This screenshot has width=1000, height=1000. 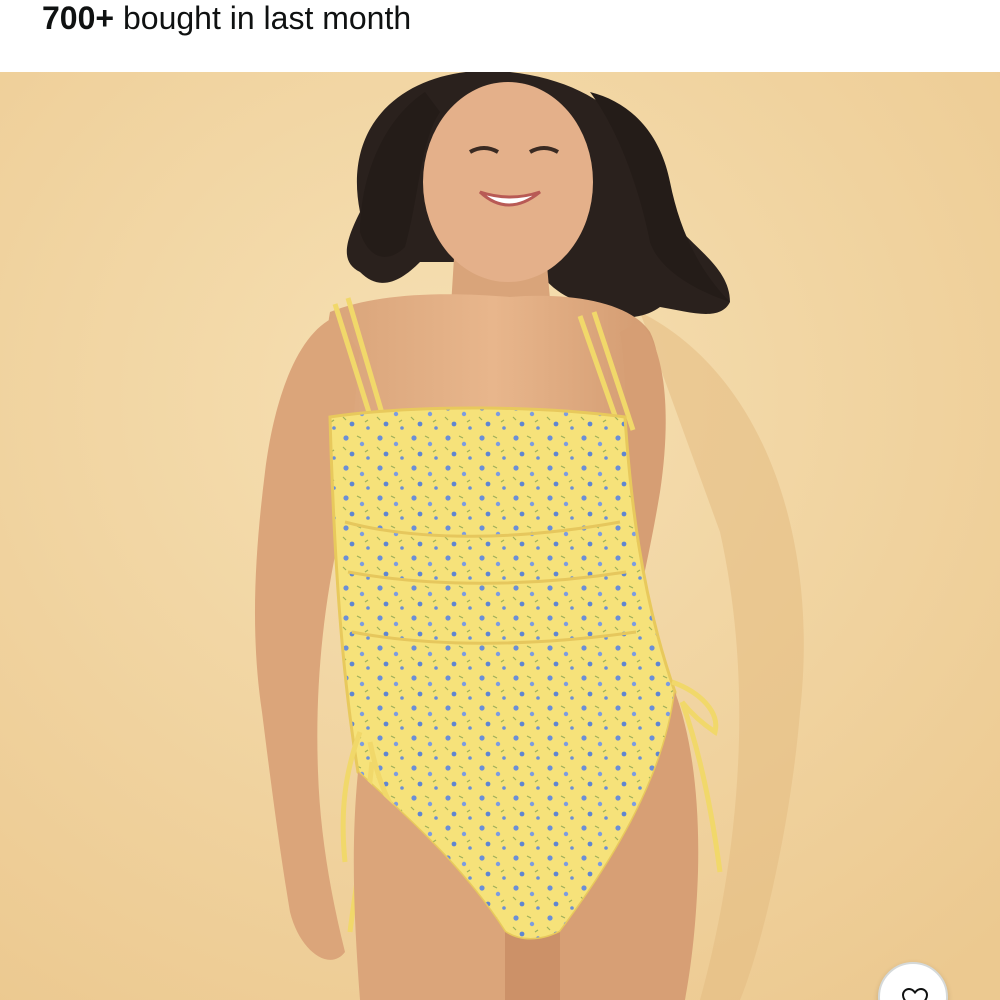 What do you see at coordinates (78, 18) in the screenshot?
I see `purchase-count: 700+` at bounding box center [78, 18].